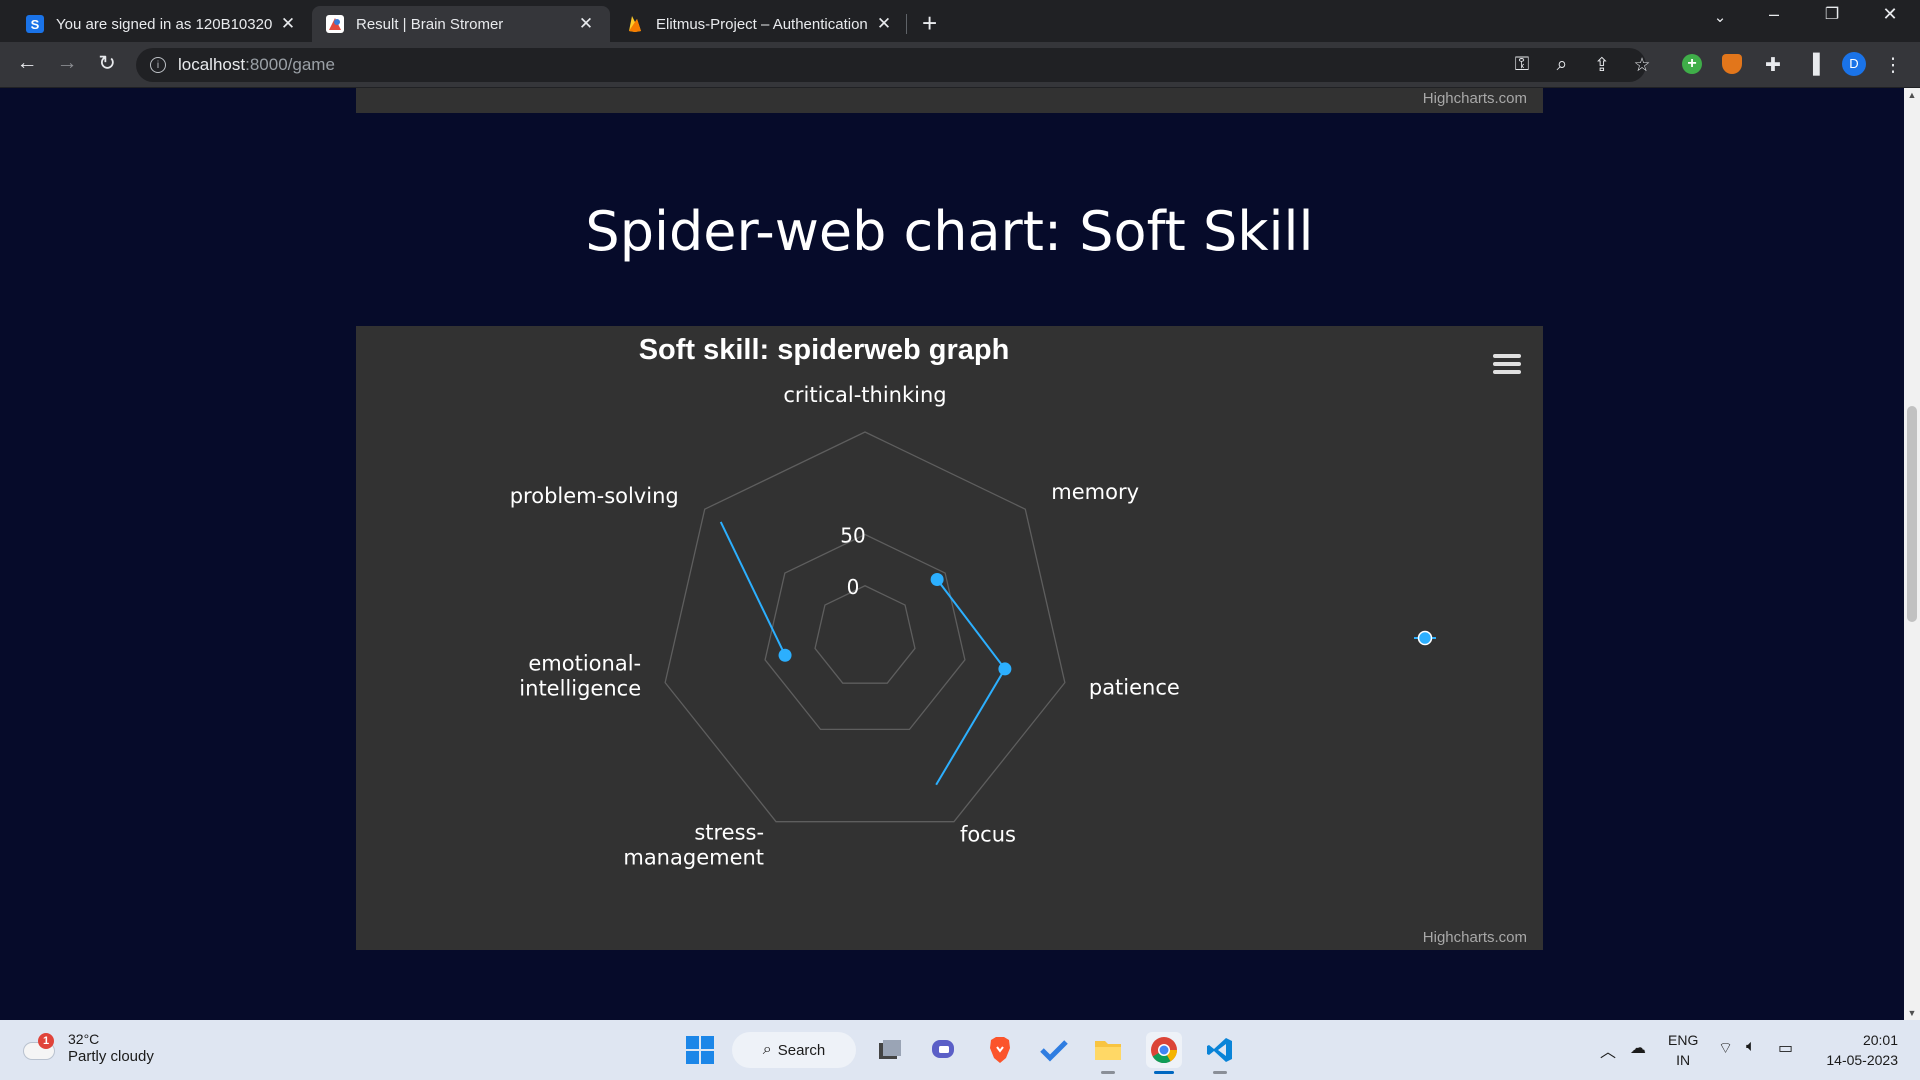 This screenshot has height=1080, width=1920. I want to click on tab-title: Elitmus-Project – Authentication, so click(762, 24).